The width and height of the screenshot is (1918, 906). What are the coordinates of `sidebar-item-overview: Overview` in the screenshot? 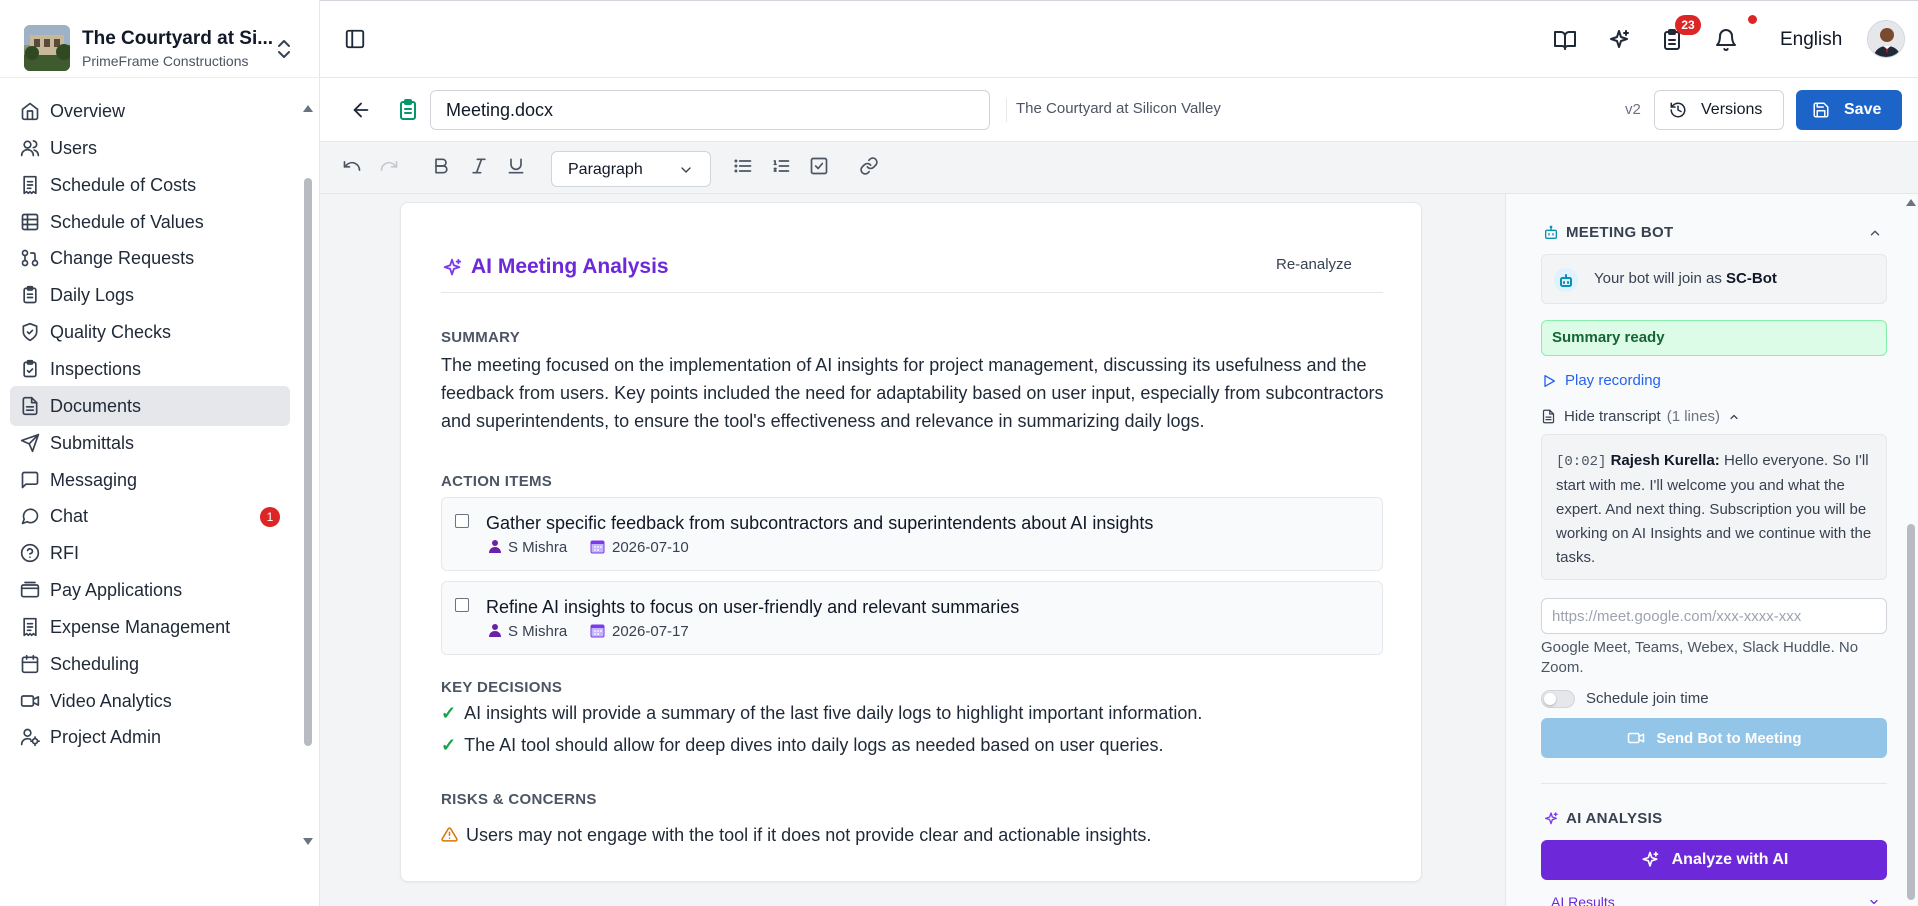 It's located at (150, 111).